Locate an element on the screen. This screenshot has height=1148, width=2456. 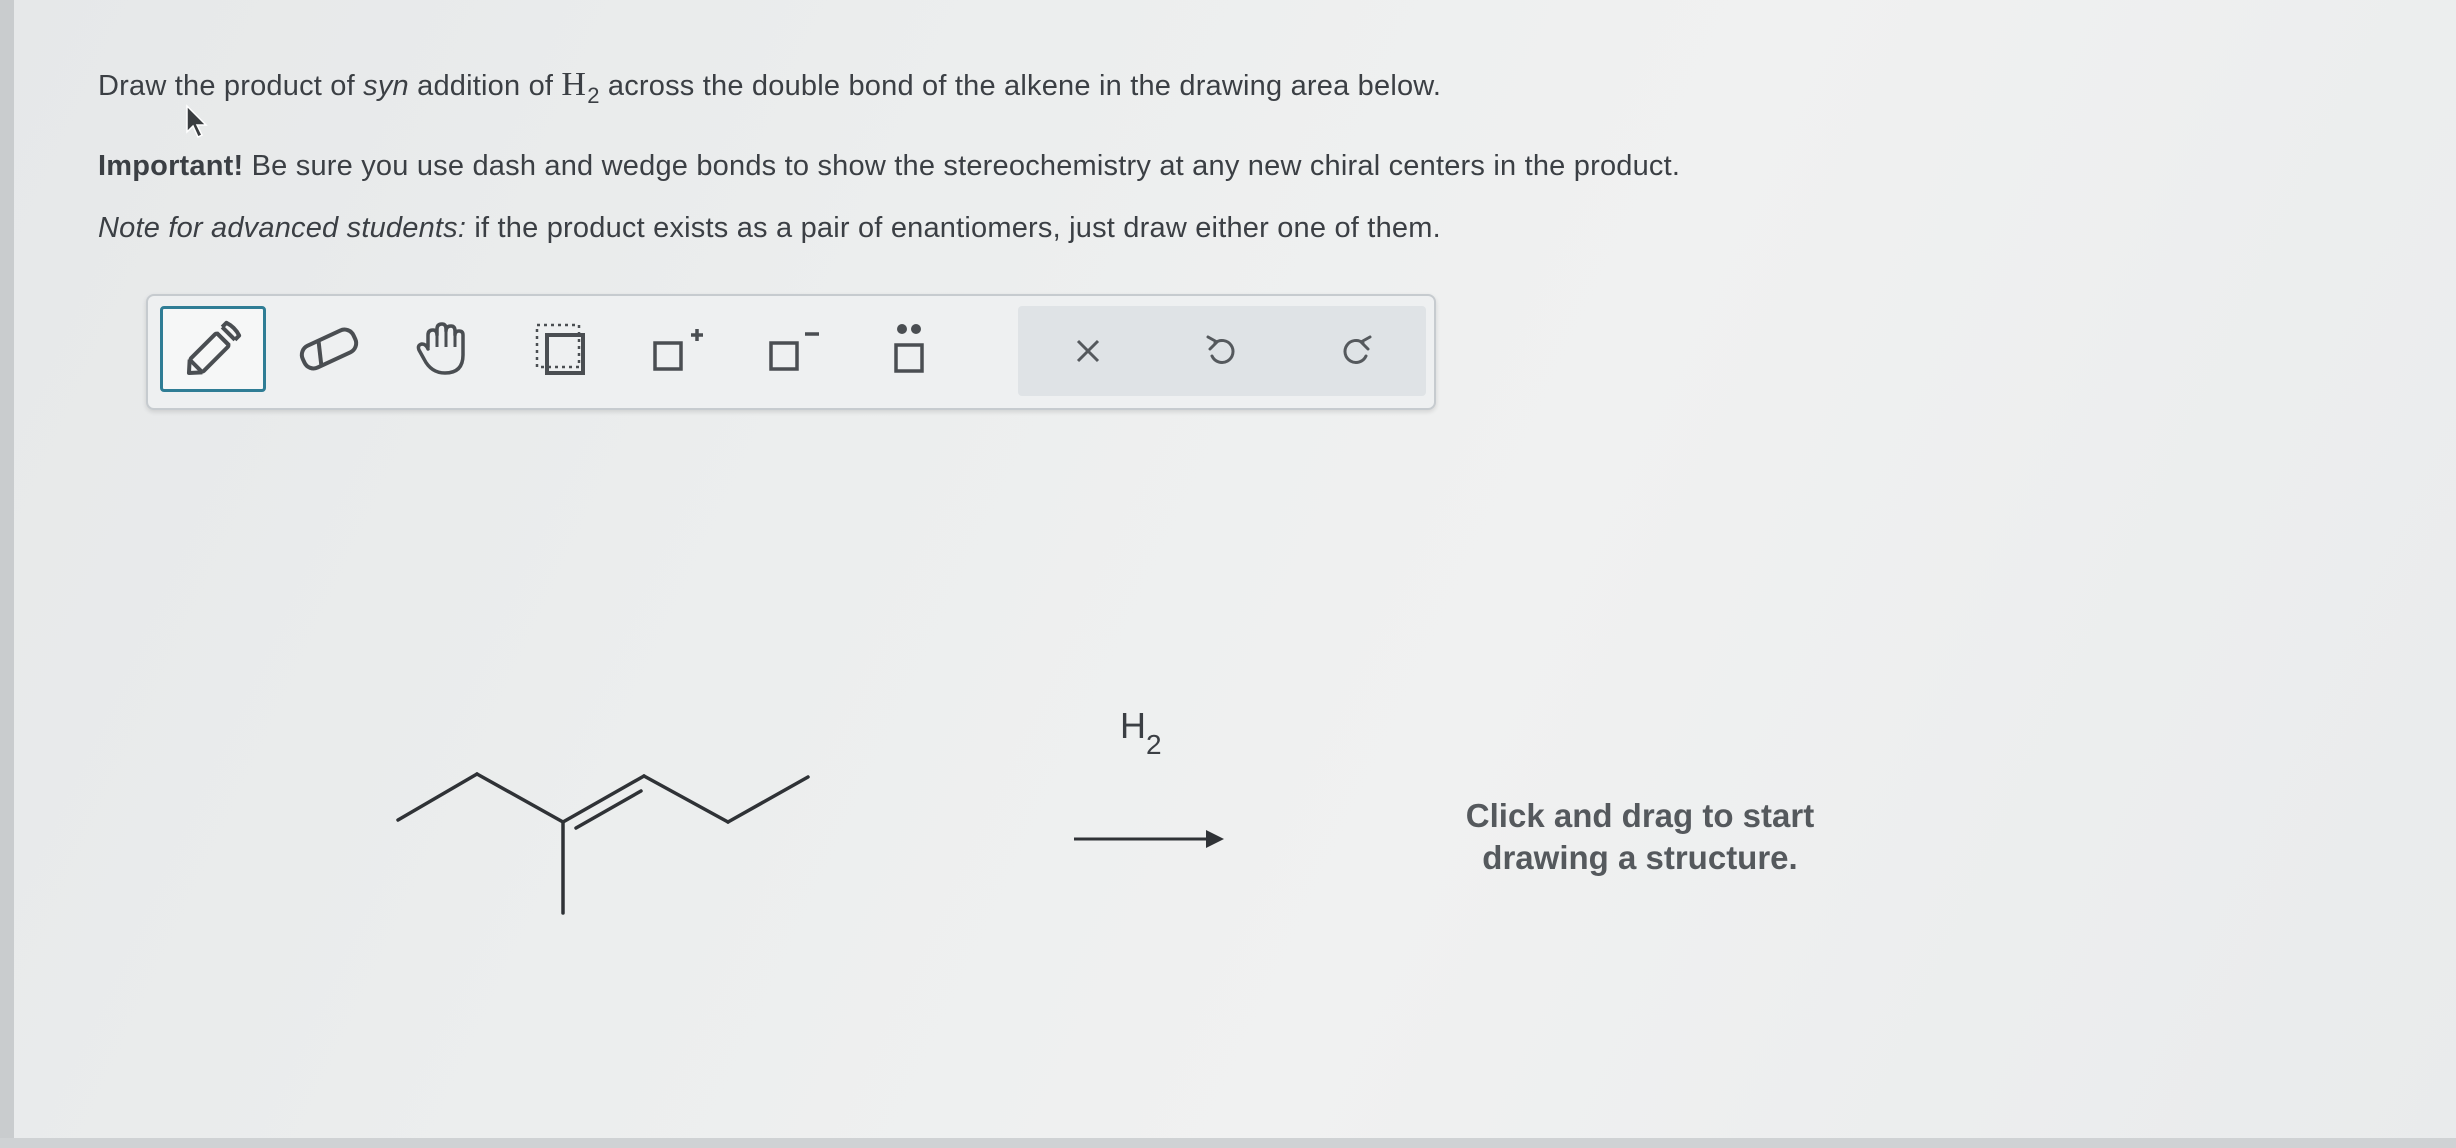
negative-charge-button is located at coordinates (793, 349).